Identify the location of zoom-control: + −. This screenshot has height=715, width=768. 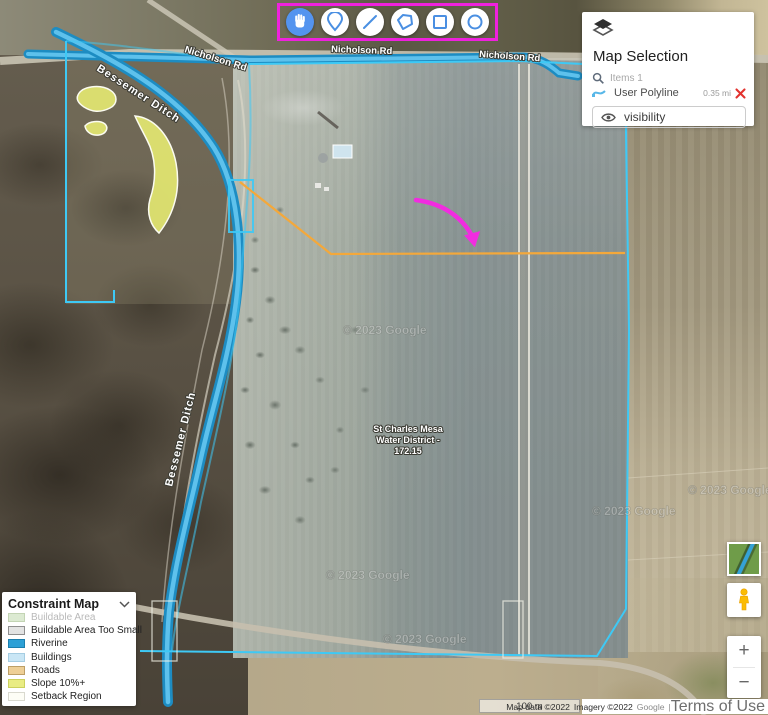
(744, 667).